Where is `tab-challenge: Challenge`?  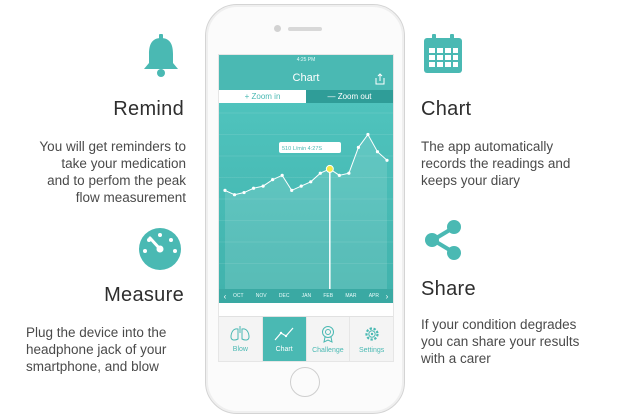
tab-challenge: Challenge is located at coordinates (327, 339).